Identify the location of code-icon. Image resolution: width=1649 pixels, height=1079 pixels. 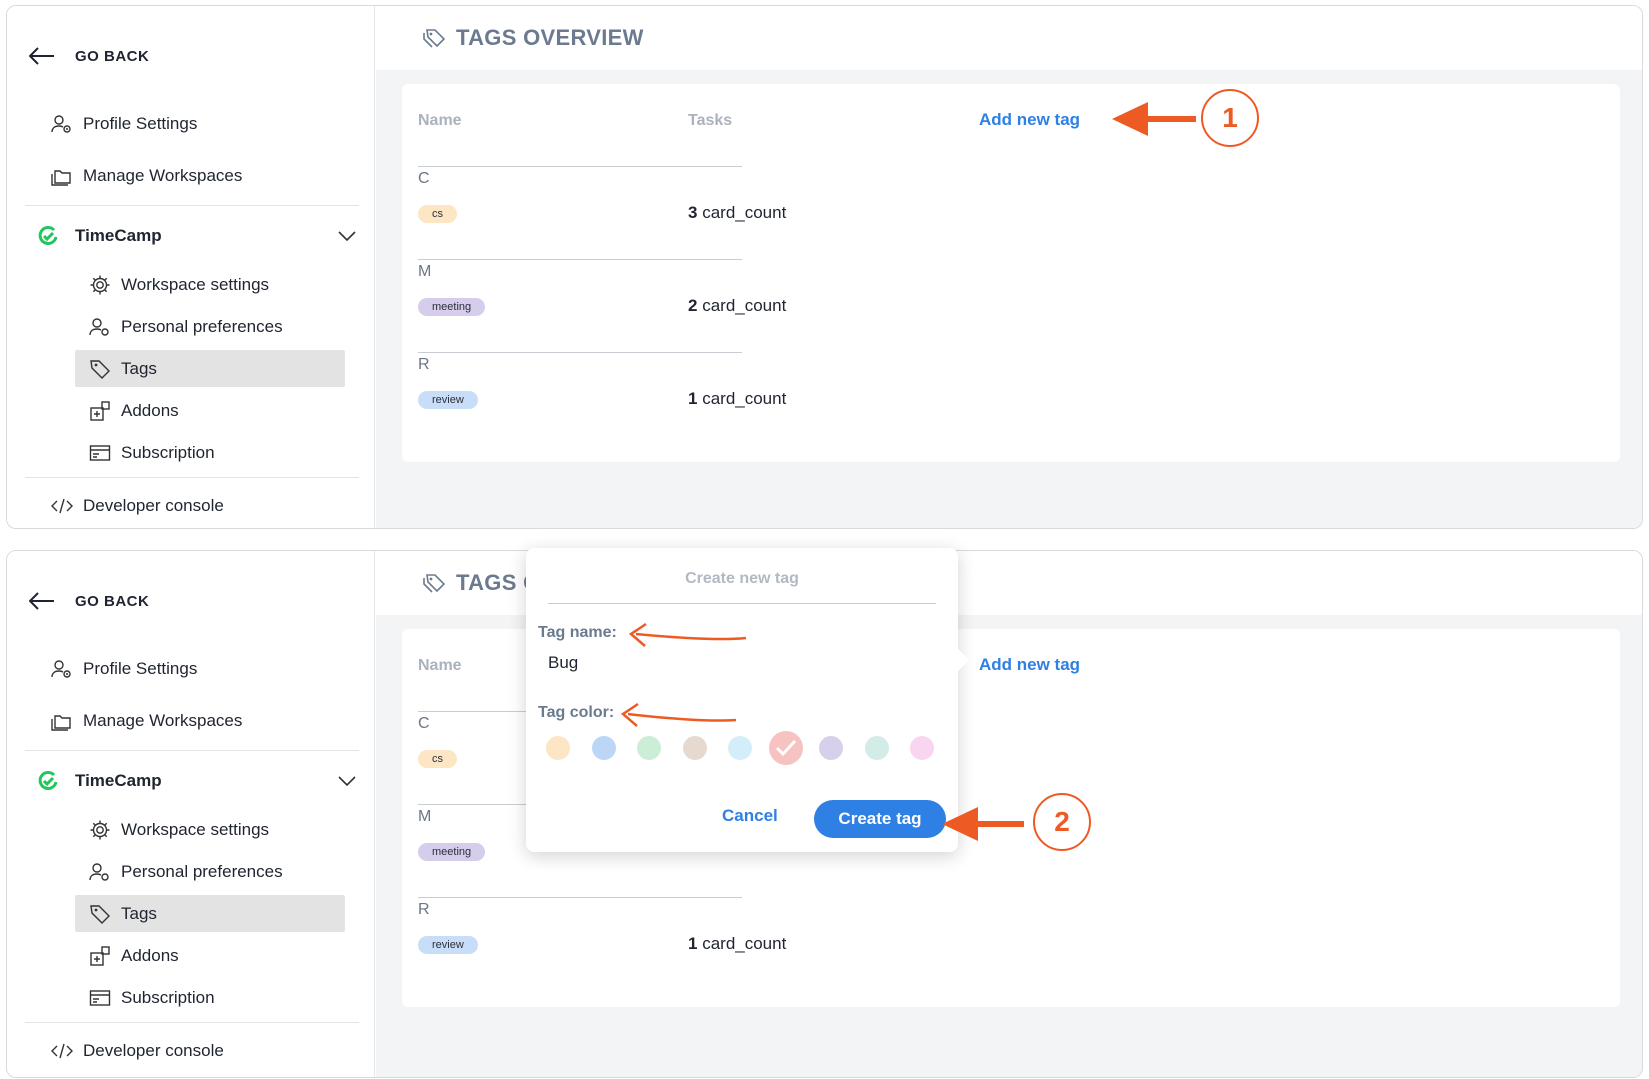
(62, 1051).